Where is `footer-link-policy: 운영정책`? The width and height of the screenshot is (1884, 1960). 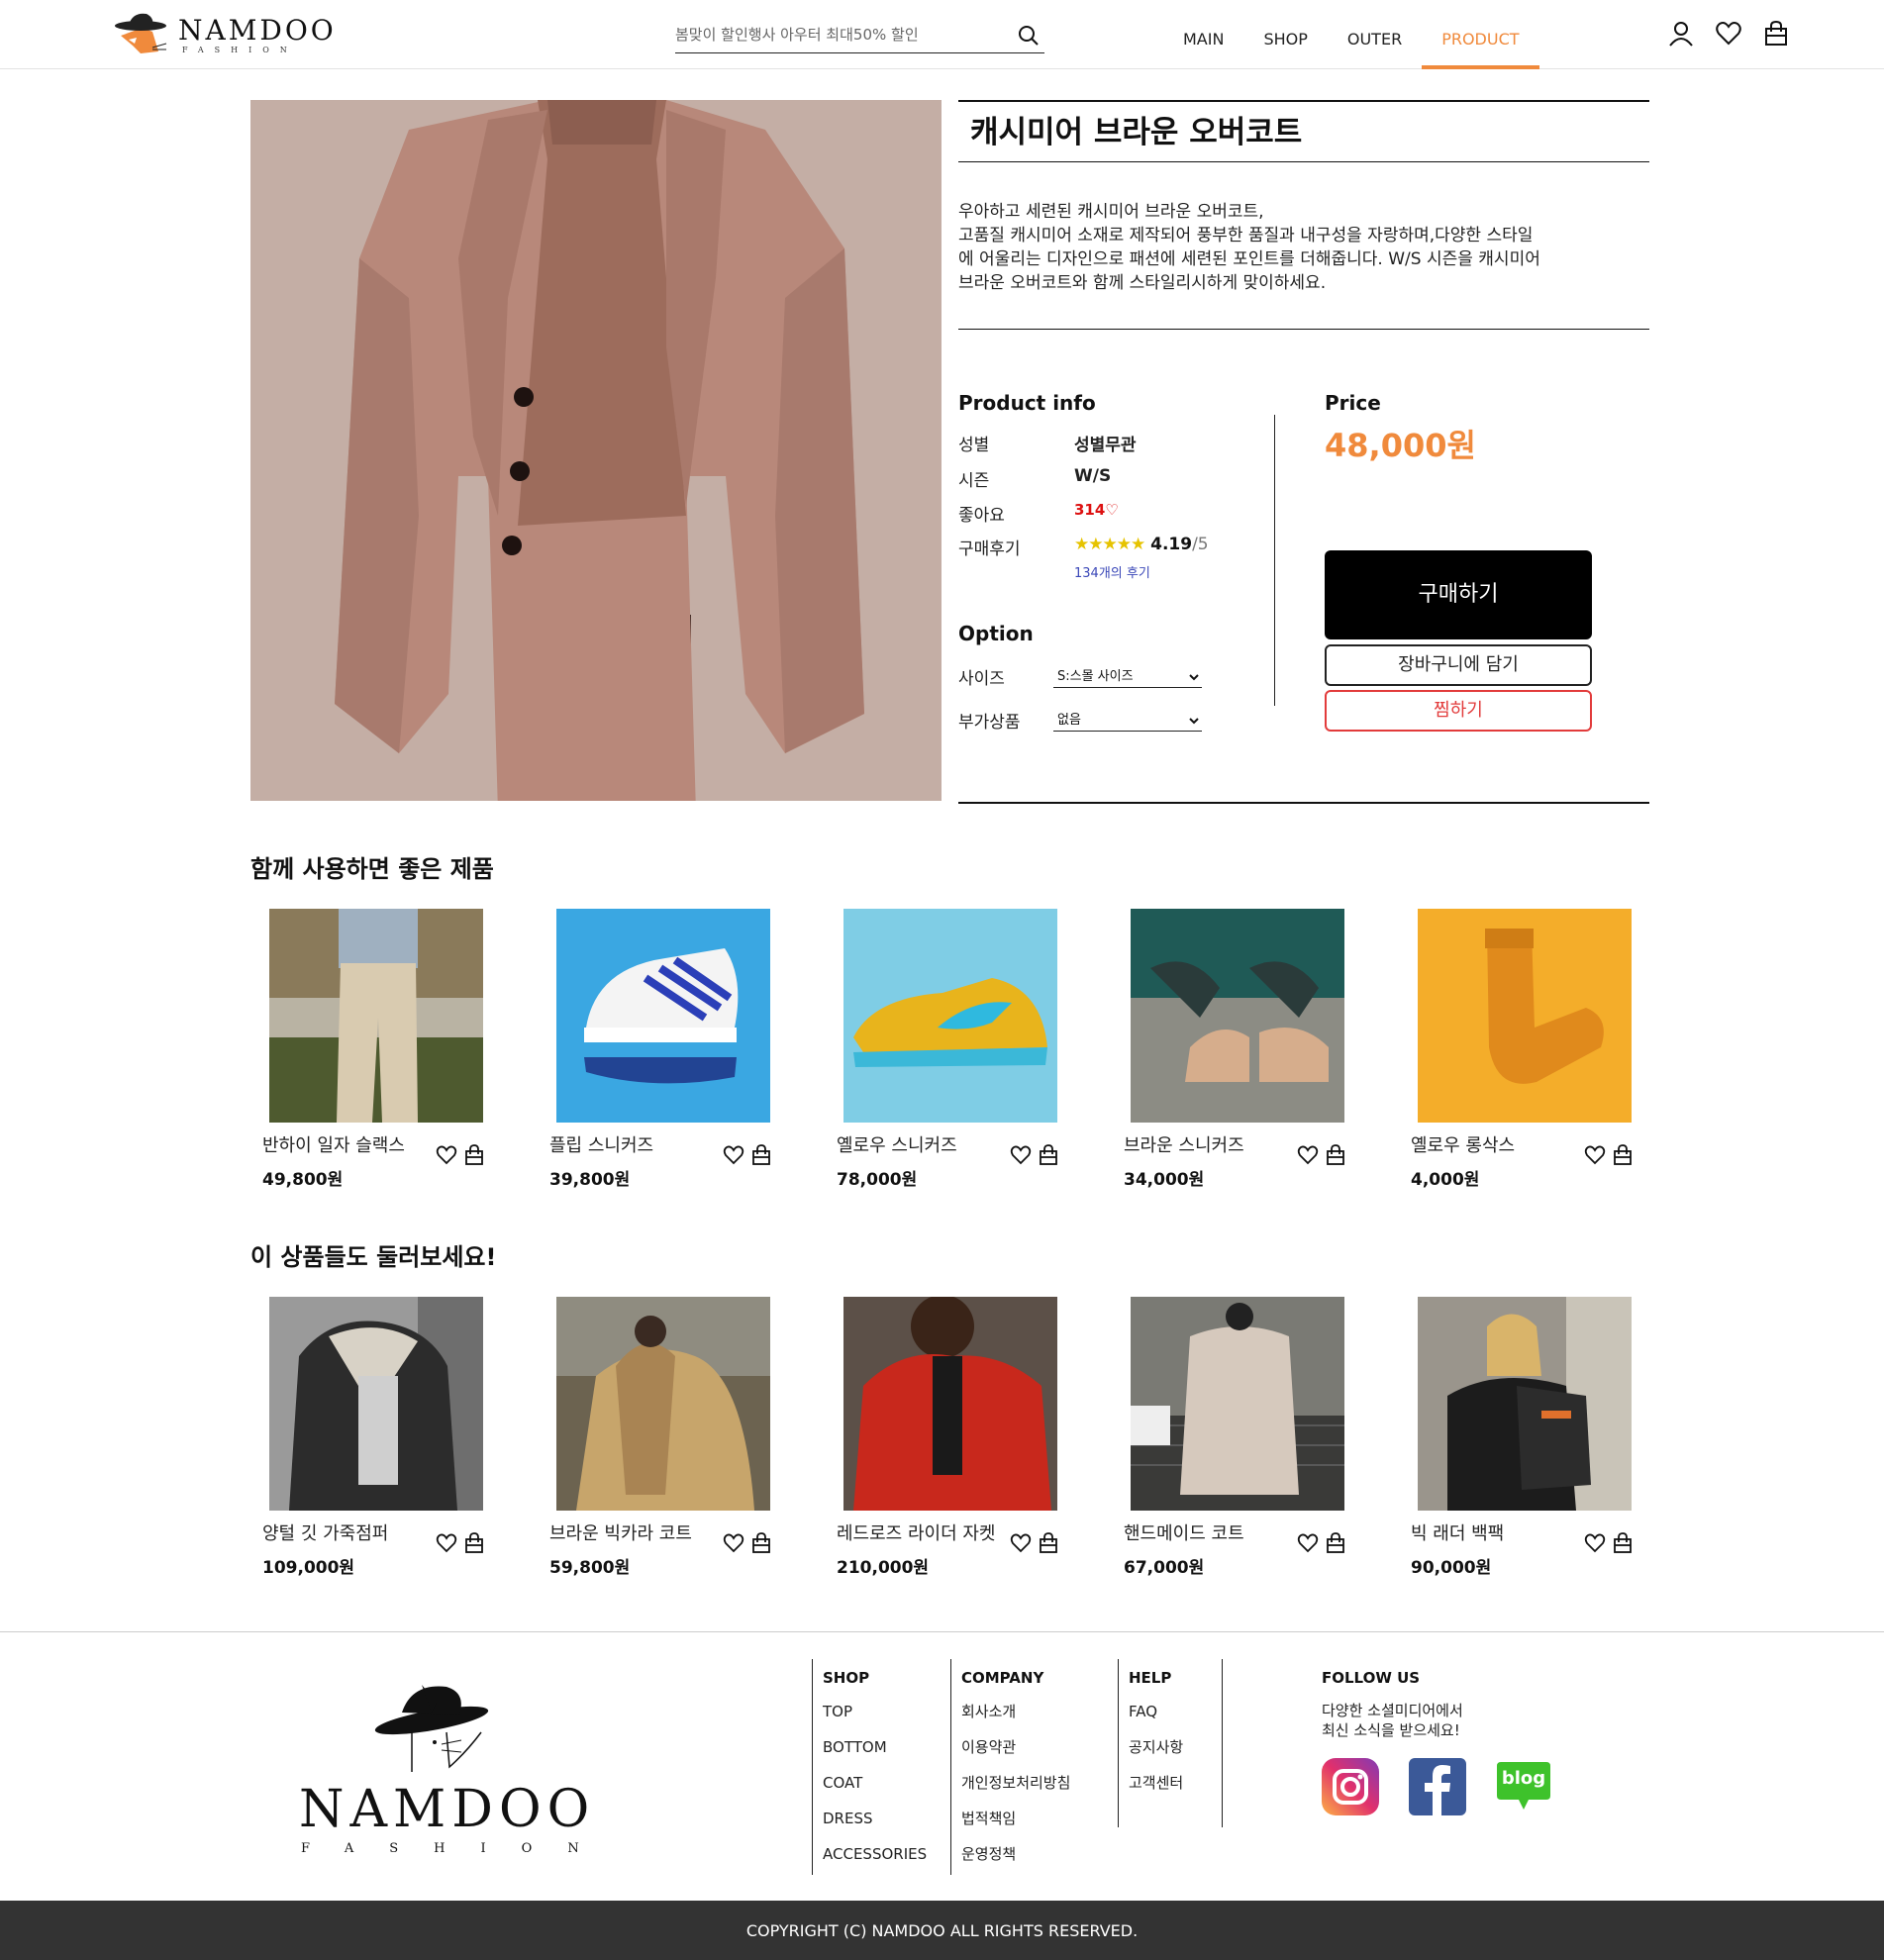
footer-link-policy: 운영정책 is located at coordinates (1015, 1854).